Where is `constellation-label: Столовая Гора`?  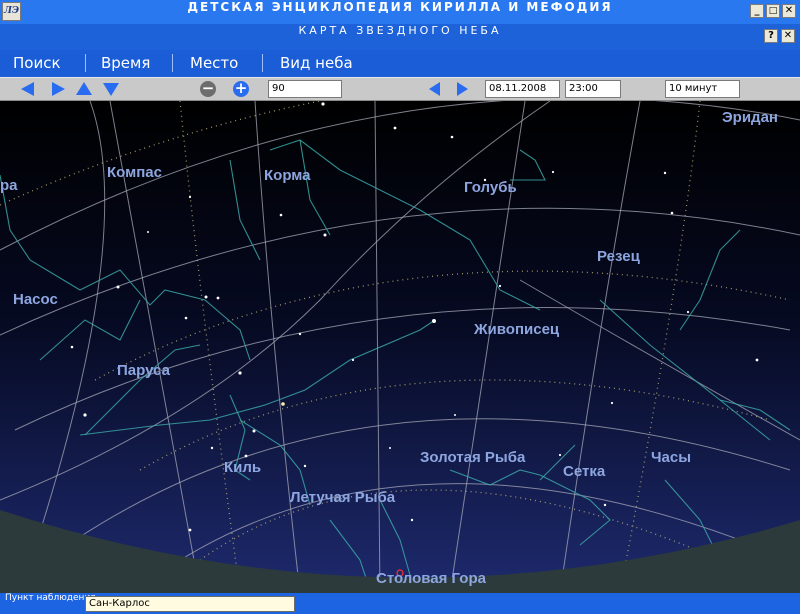 constellation-label: Столовая Гора is located at coordinates (431, 578).